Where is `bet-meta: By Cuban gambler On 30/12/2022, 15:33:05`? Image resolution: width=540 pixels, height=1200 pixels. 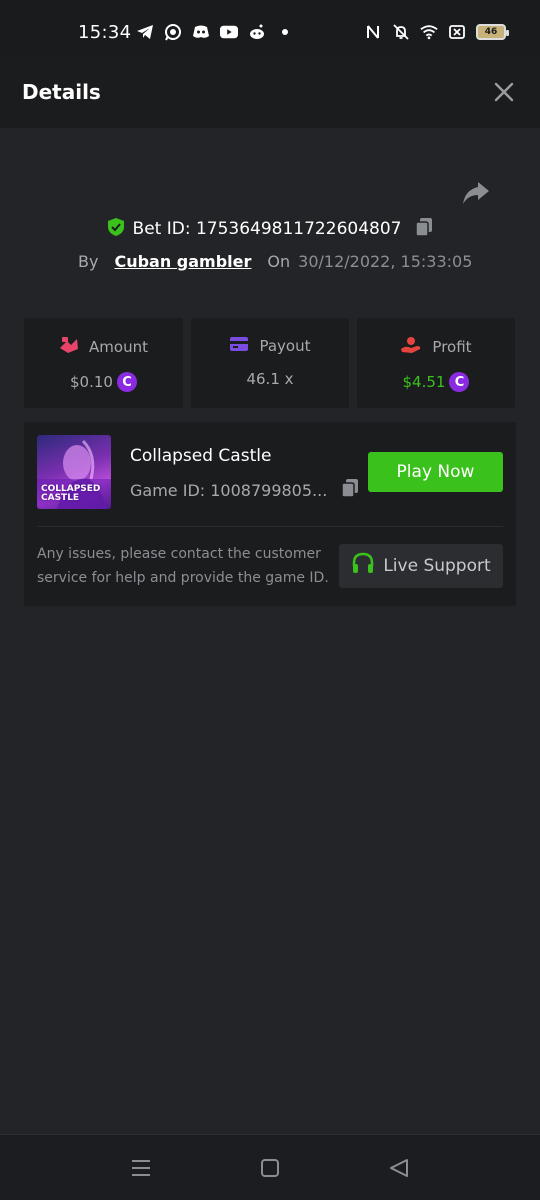
bet-meta: By Cuban gambler On 30/12/2022, 15:33:05 is located at coordinates (275, 261).